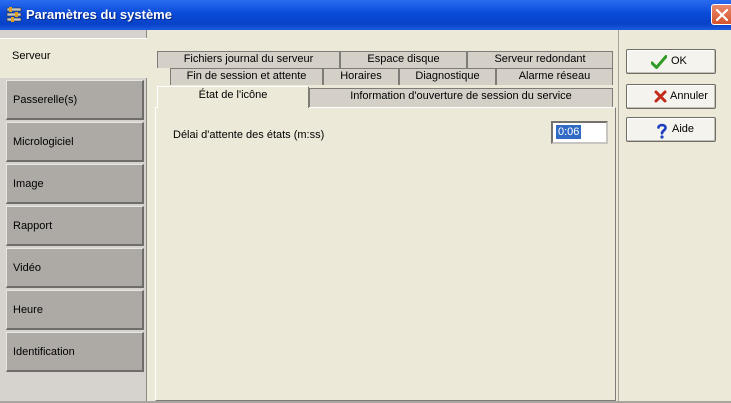 The width and height of the screenshot is (731, 403). What do you see at coordinates (661, 97) in the screenshot?
I see `x-icon` at bounding box center [661, 97].